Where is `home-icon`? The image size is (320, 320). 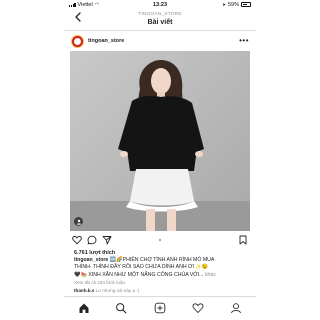 home-icon is located at coordinates (84, 308).